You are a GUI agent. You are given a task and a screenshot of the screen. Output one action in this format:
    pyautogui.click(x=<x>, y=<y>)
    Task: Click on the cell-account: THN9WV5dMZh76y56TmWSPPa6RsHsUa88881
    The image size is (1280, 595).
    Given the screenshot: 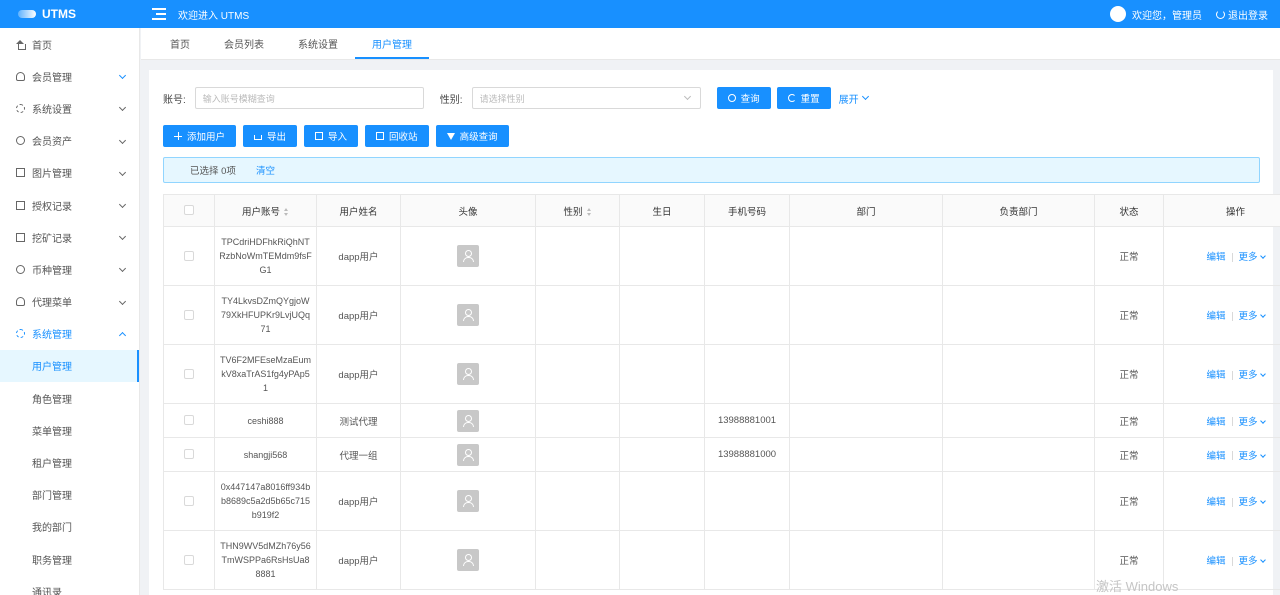 What is the action you would take?
    pyautogui.click(x=265, y=560)
    